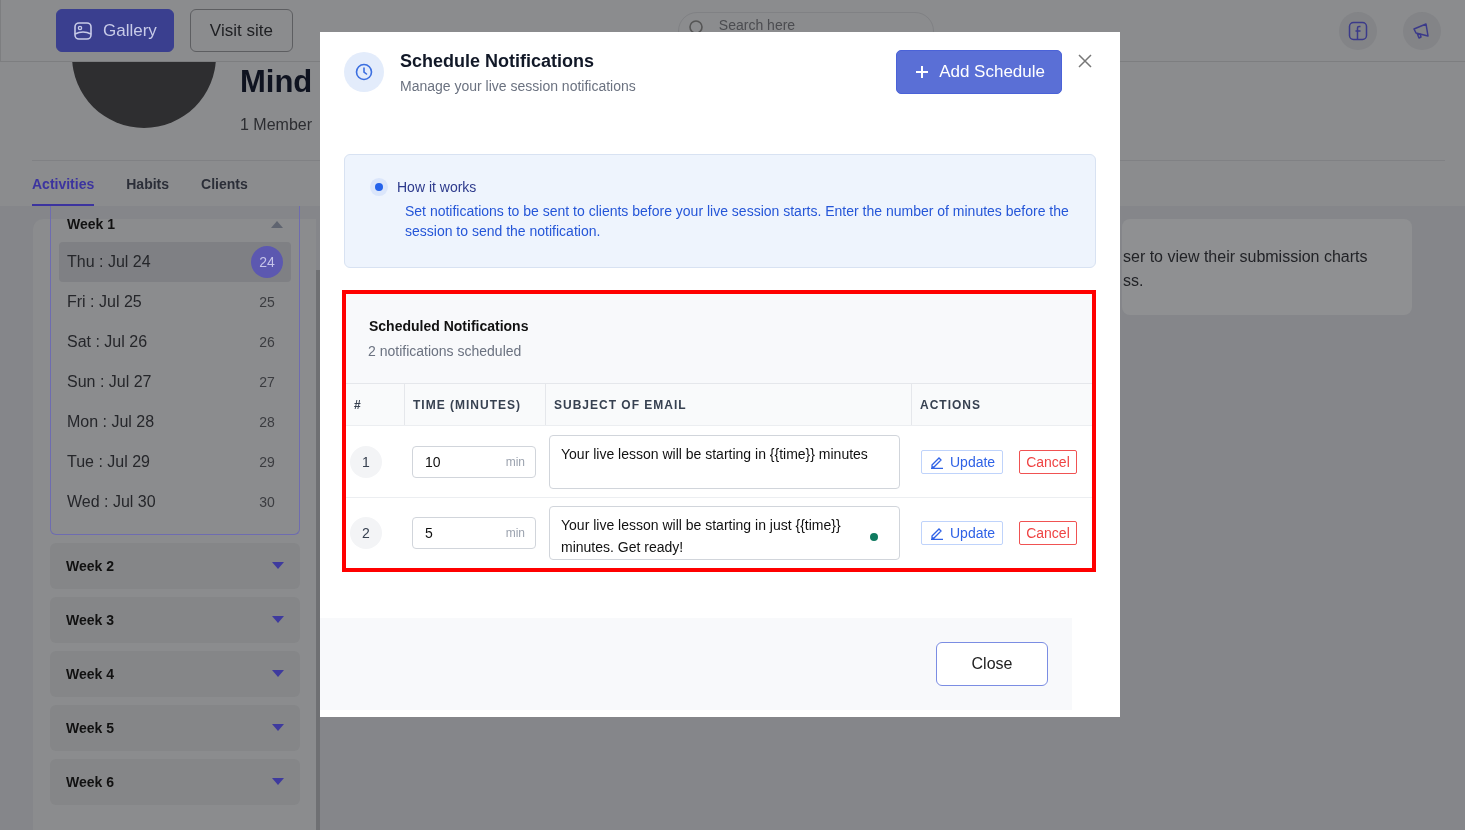 Image resolution: width=1465 pixels, height=830 pixels. I want to click on megaphone-icon, so click(1422, 30).